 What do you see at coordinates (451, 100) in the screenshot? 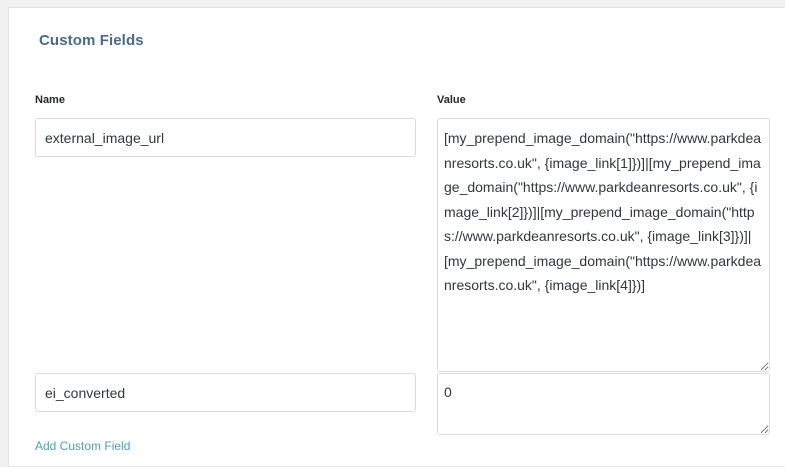
I see `value-column-label: Value` at bounding box center [451, 100].